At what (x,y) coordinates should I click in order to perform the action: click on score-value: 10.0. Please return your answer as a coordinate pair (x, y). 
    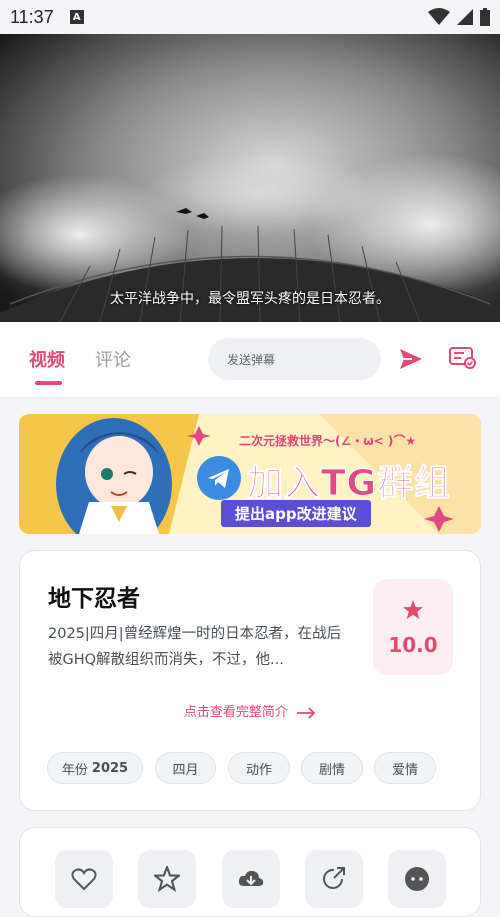
    Looking at the image, I should click on (413, 645).